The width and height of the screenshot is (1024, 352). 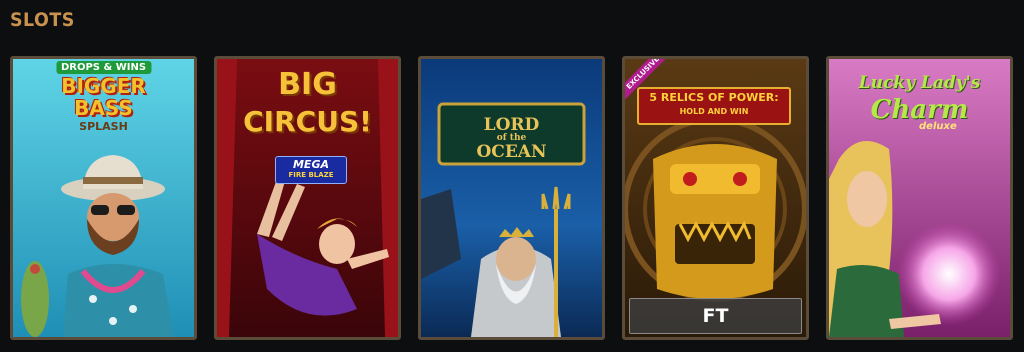 What do you see at coordinates (311, 175) in the screenshot?
I see `fire-blaze-label: FIRE BLAZE` at bounding box center [311, 175].